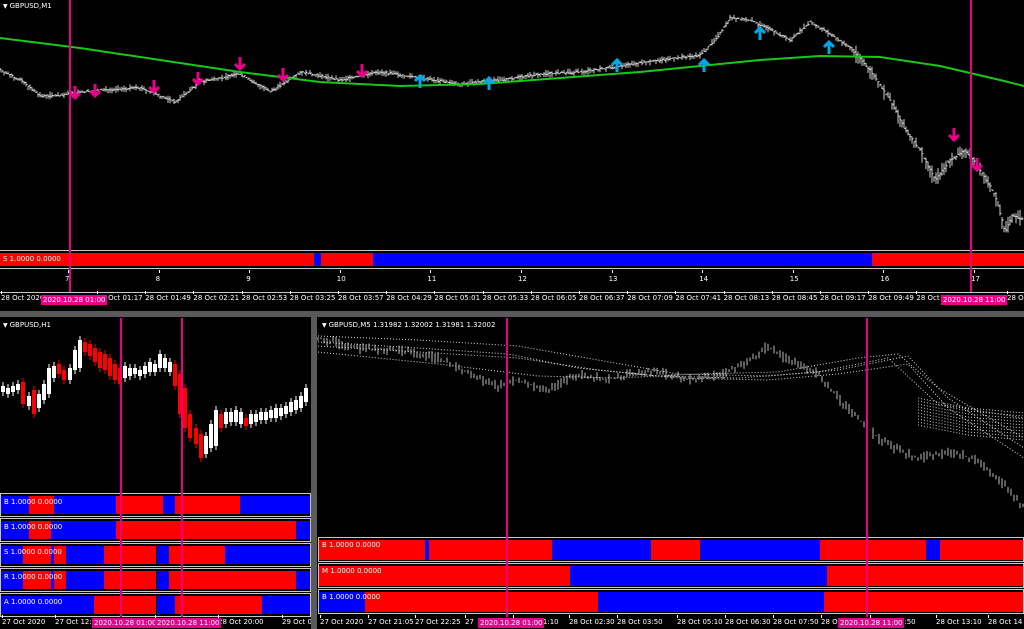  What do you see at coordinates (314, 473) in the screenshot?
I see `window-separator-vertical` at bounding box center [314, 473].